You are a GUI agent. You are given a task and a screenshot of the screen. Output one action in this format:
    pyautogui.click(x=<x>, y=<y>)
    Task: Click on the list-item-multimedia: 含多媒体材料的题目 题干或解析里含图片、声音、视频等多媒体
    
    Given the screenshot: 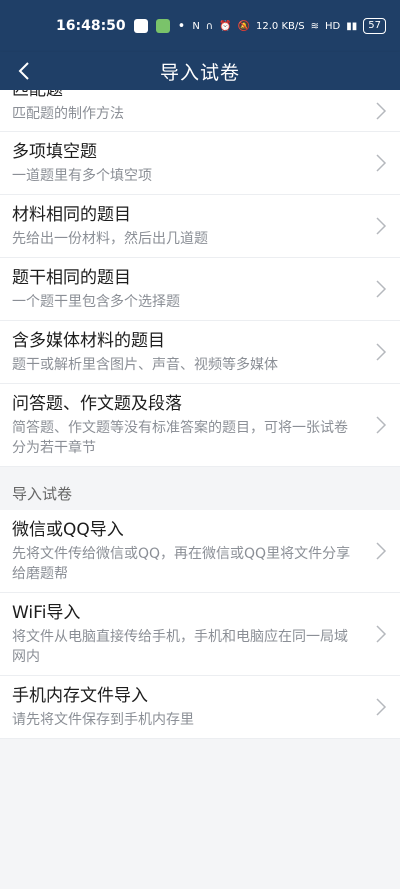 What is the action you would take?
    pyautogui.click(x=200, y=352)
    